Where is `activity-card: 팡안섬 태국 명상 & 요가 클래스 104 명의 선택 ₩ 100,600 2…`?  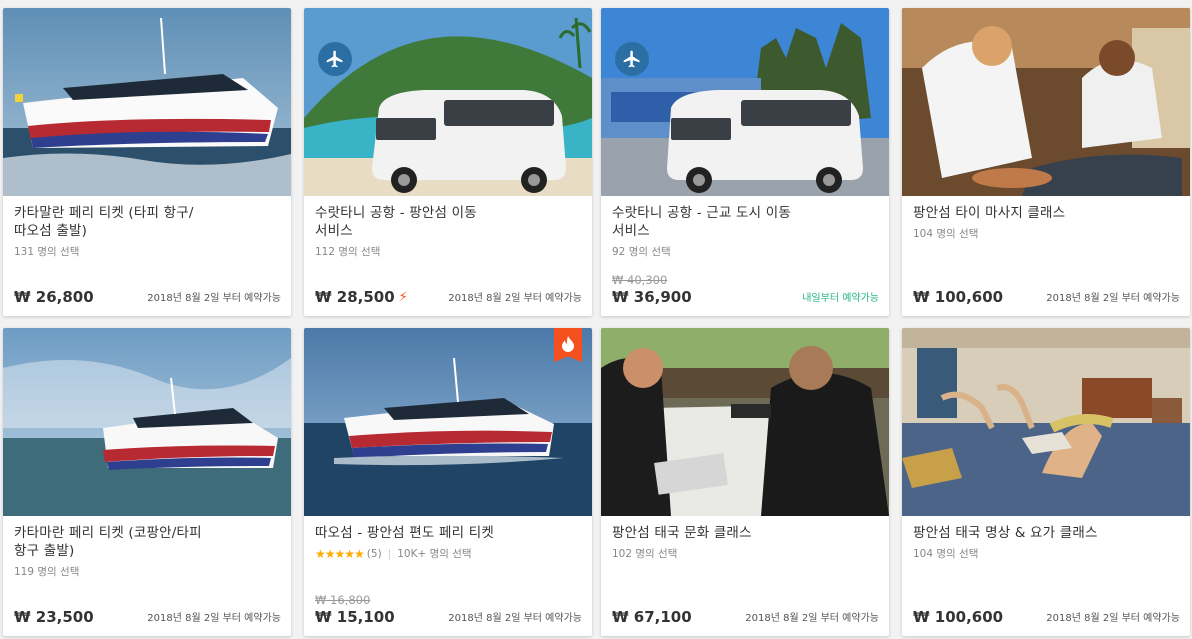 activity-card: 팡안섬 태국 명상 & 요가 클래스 104 명의 선택 ₩ 100,600 2… is located at coordinates (1046, 482).